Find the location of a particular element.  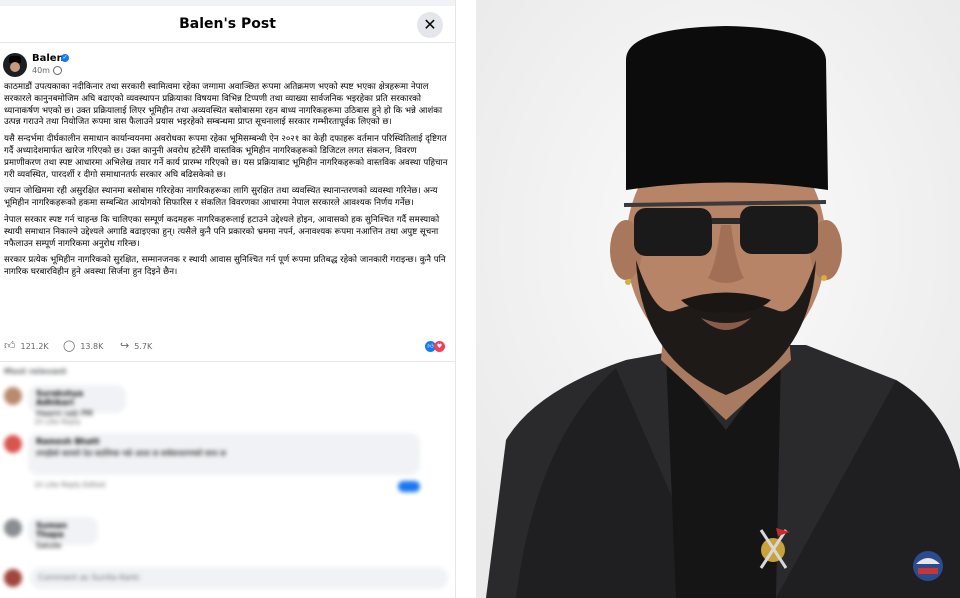

share-stat: ↪ 5.7K is located at coordinates (136, 345).